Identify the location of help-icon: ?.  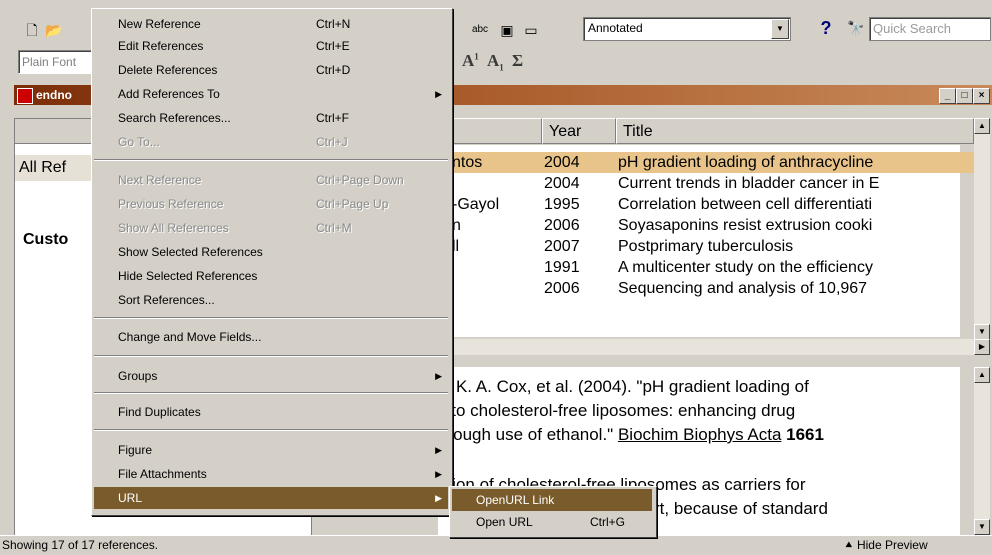
(826, 28).